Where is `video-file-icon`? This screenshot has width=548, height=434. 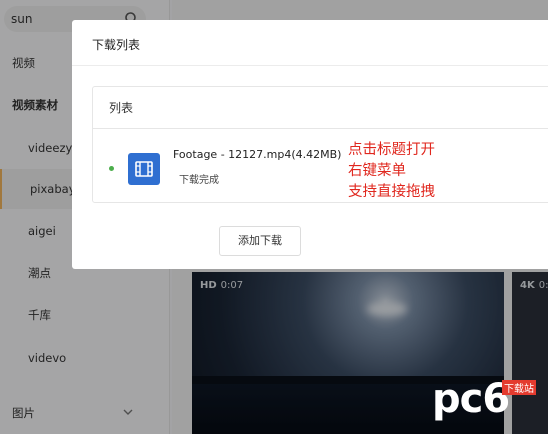
video-file-icon is located at coordinates (144, 169).